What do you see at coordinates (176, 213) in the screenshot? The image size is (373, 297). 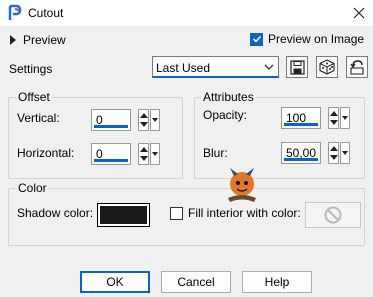 I see `checkbox-unchecked-icon` at bounding box center [176, 213].